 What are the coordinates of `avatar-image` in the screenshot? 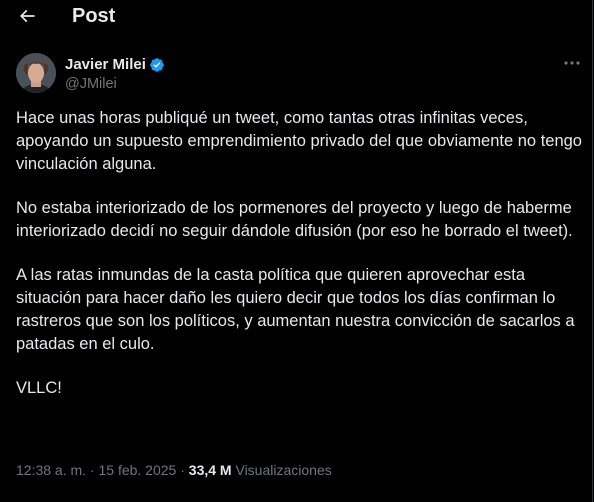 It's located at (36, 73).